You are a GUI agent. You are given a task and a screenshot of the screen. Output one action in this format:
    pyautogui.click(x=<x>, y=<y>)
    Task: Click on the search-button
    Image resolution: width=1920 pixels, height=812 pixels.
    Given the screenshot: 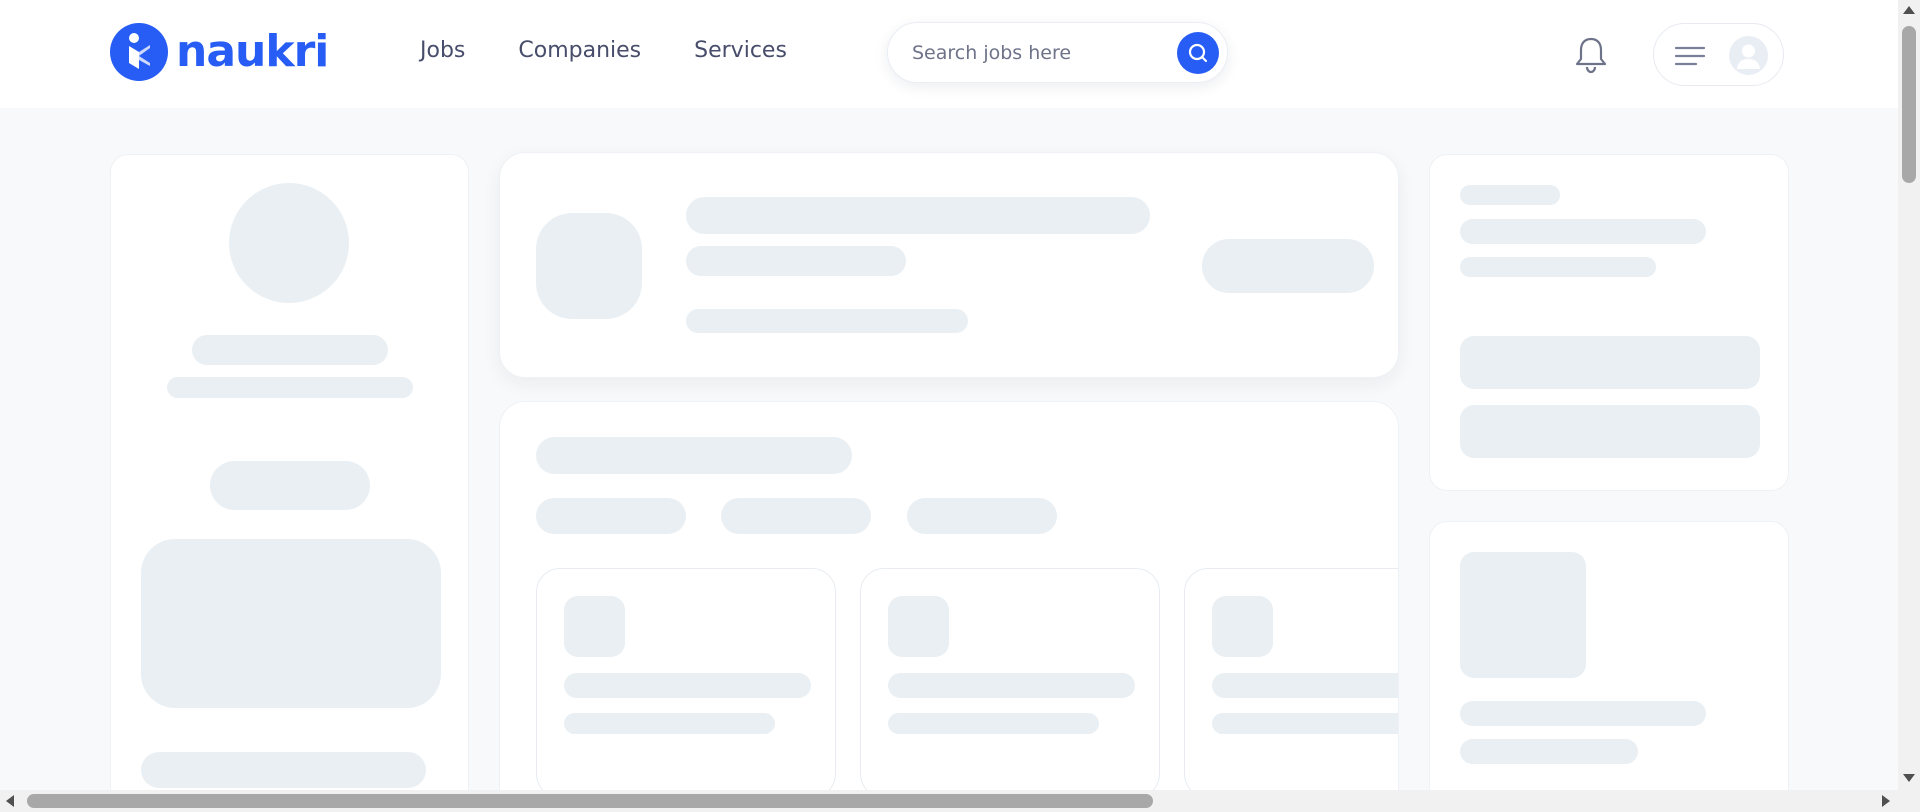 What is the action you would take?
    pyautogui.click(x=1198, y=53)
    